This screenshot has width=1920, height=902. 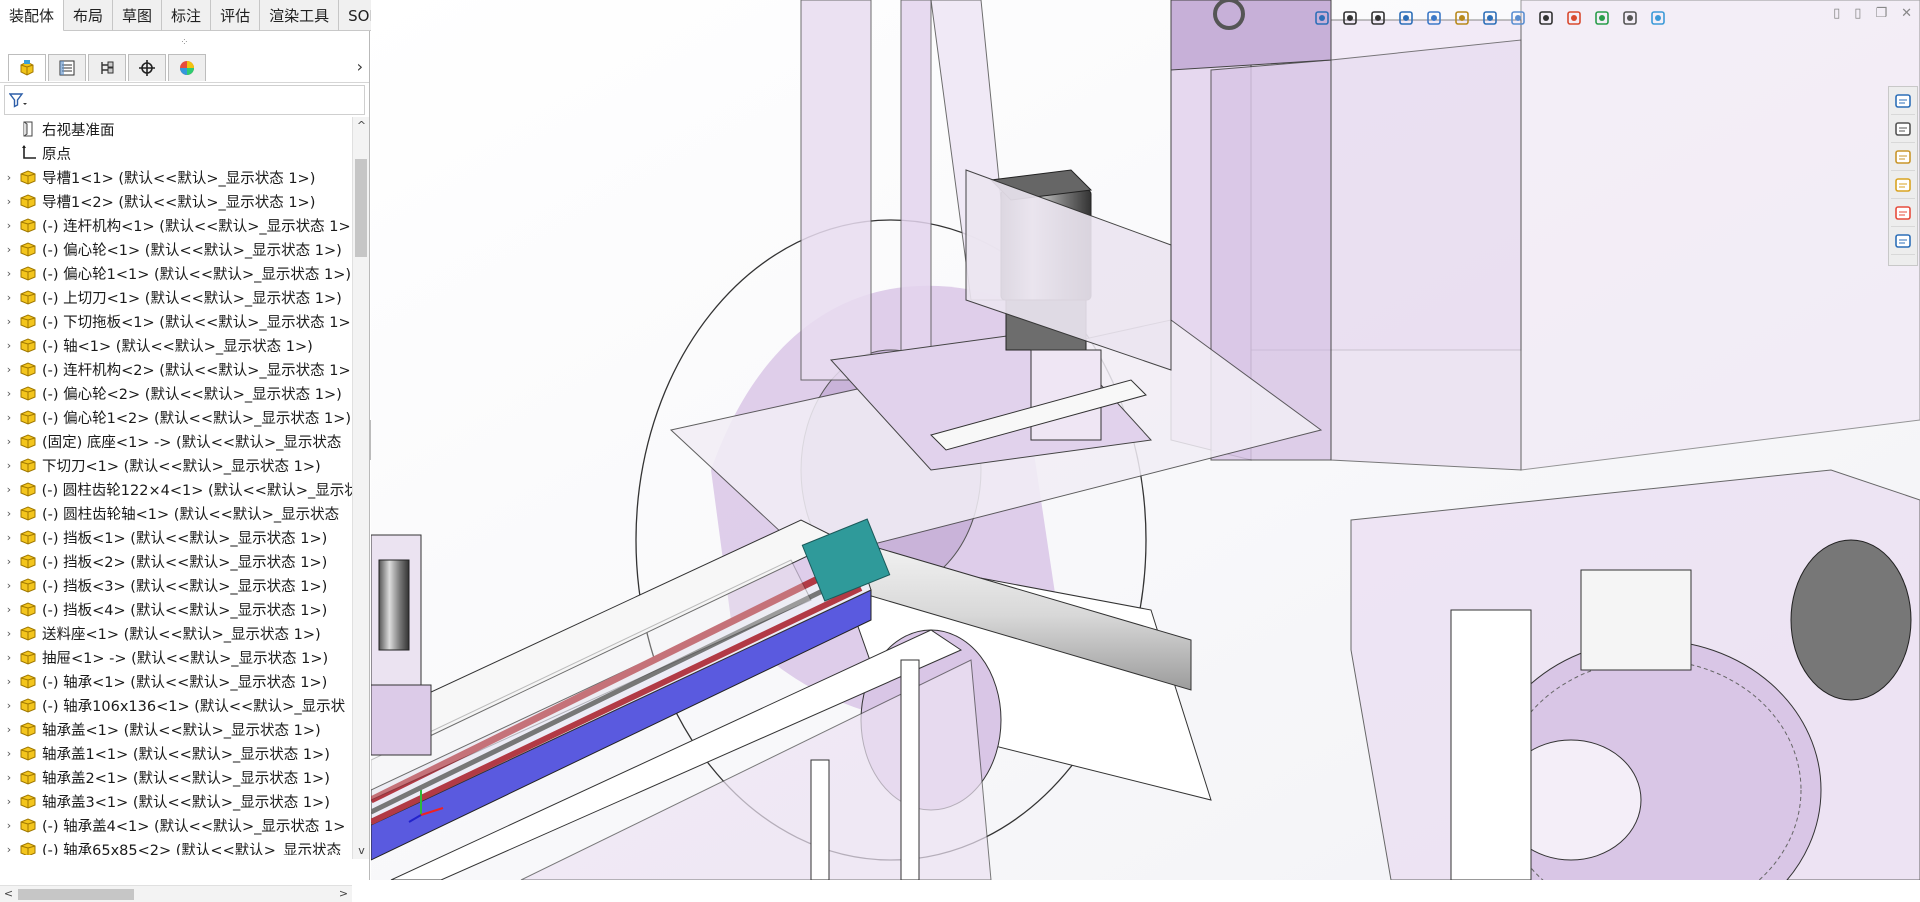 I want to click on tree-item: › 轴承盖3<1> (默认<<默认>_显示状态 1>), so click(x=176, y=801).